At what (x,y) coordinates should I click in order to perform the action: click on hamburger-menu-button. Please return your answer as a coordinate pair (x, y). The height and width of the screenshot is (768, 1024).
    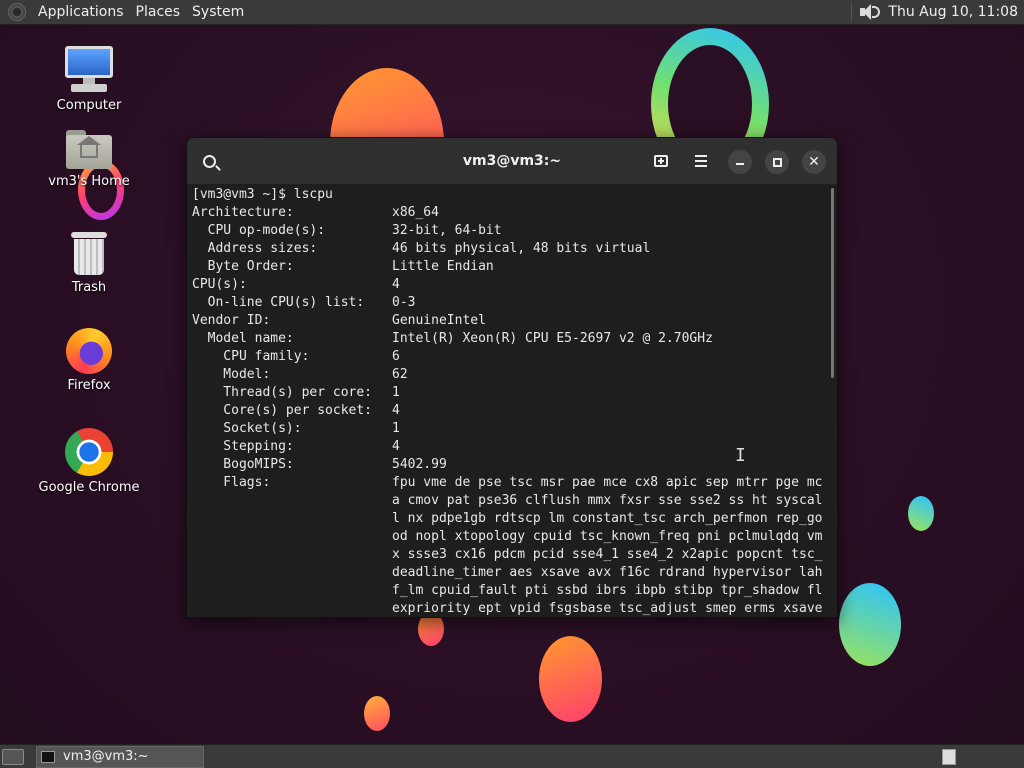
    Looking at the image, I should click on (701, 161).